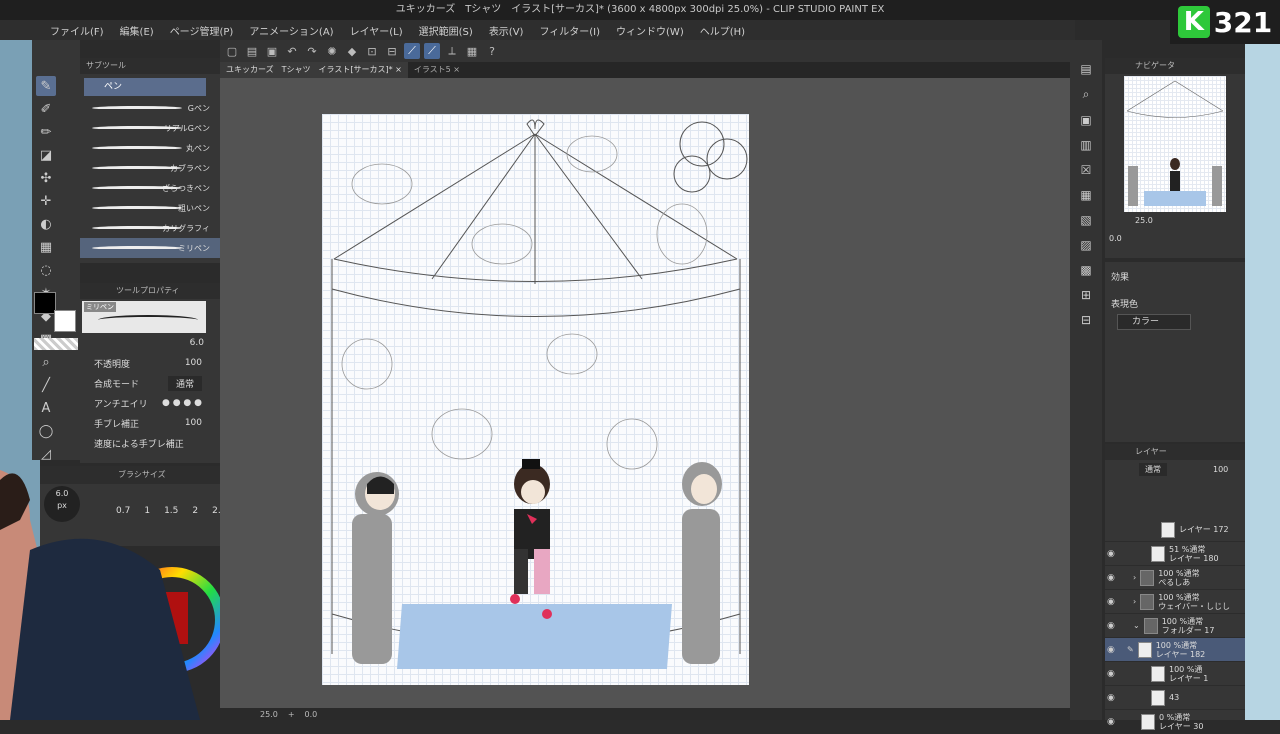 The height and width of the screenshot is (734, 1280). What do you see at coordinates (46, 362) in the screenshot?
I see `zoom-tool-icon: ⌕` at bounding box center [46, 362].